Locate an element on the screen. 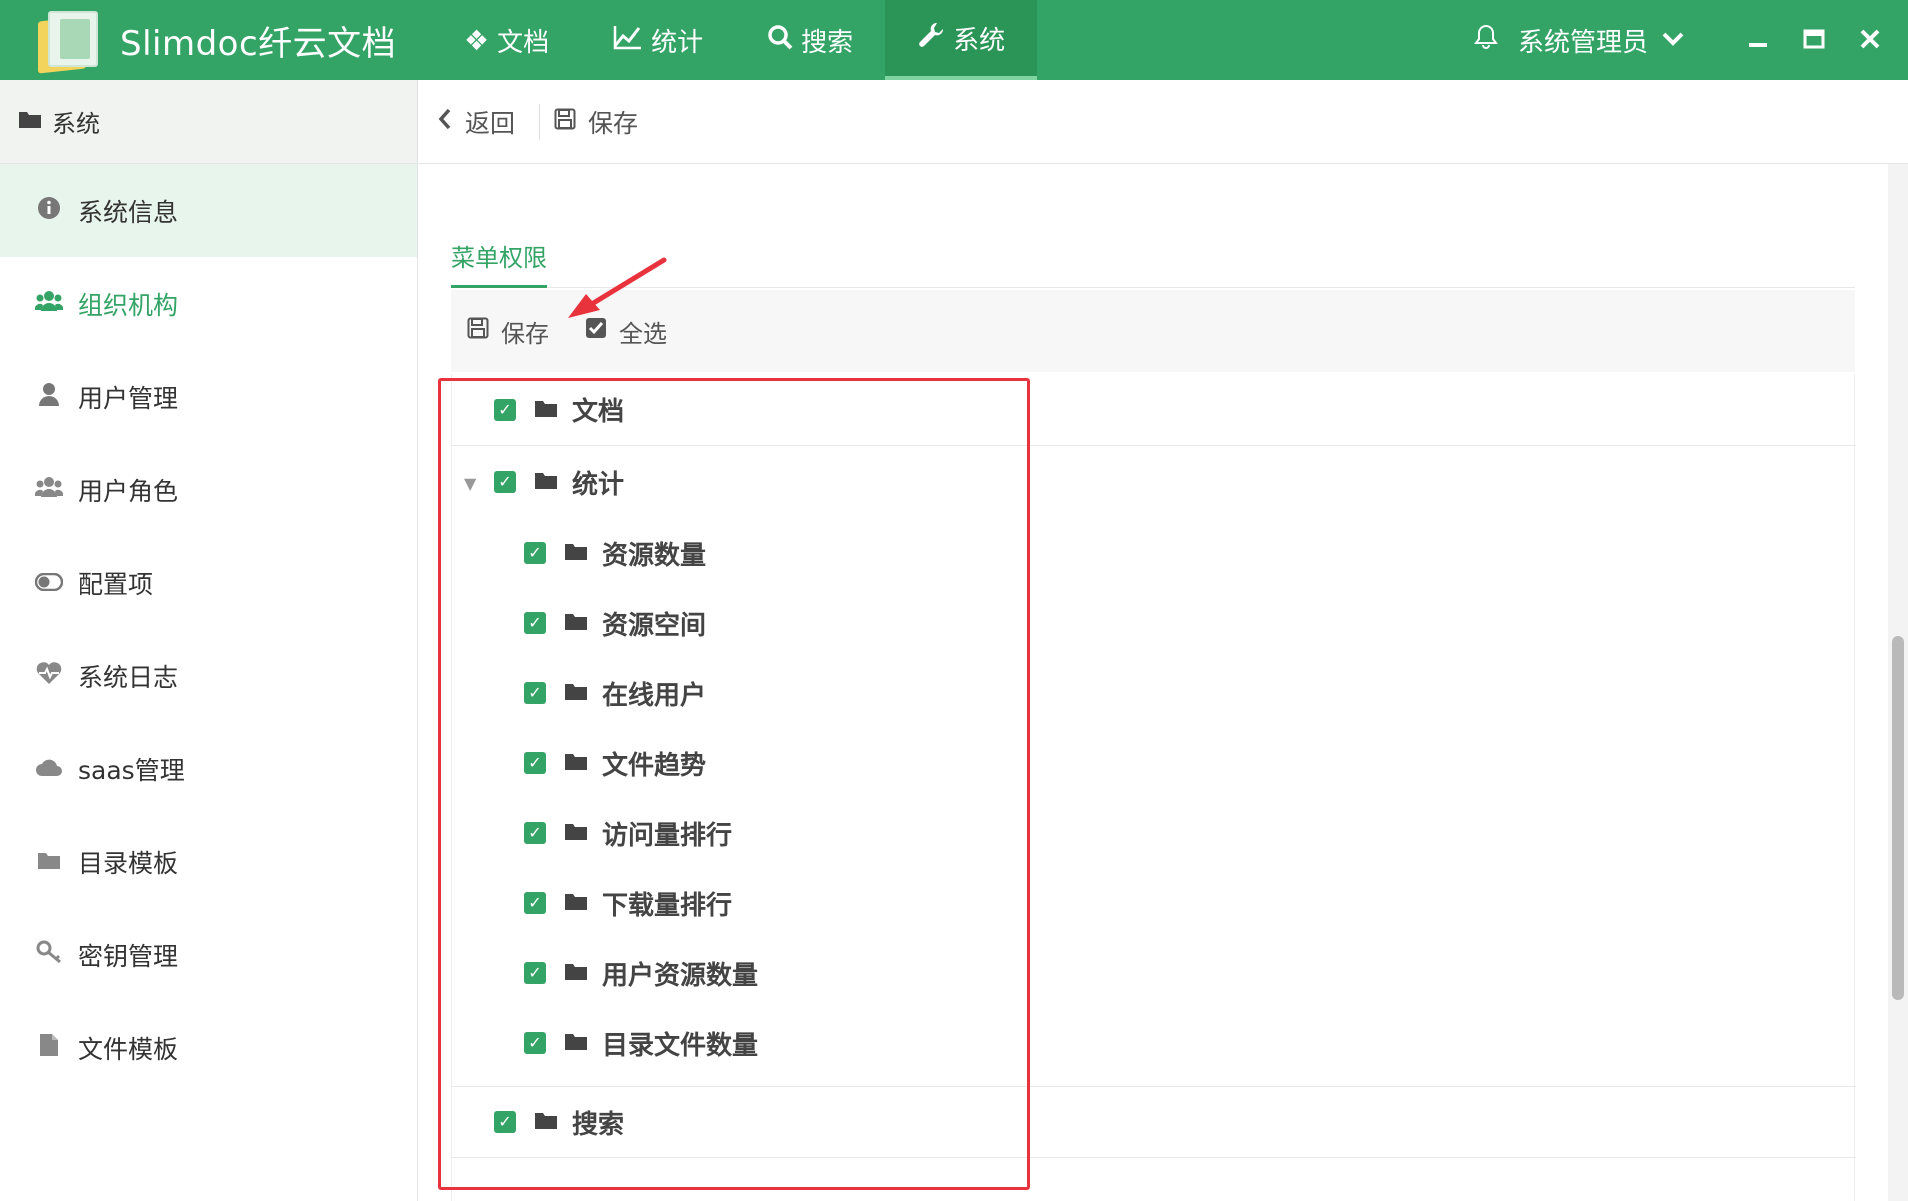 This screenshot has width=1908, height=1201. sidebar-item-label: 配置项 is located at coordinates (116, 584).